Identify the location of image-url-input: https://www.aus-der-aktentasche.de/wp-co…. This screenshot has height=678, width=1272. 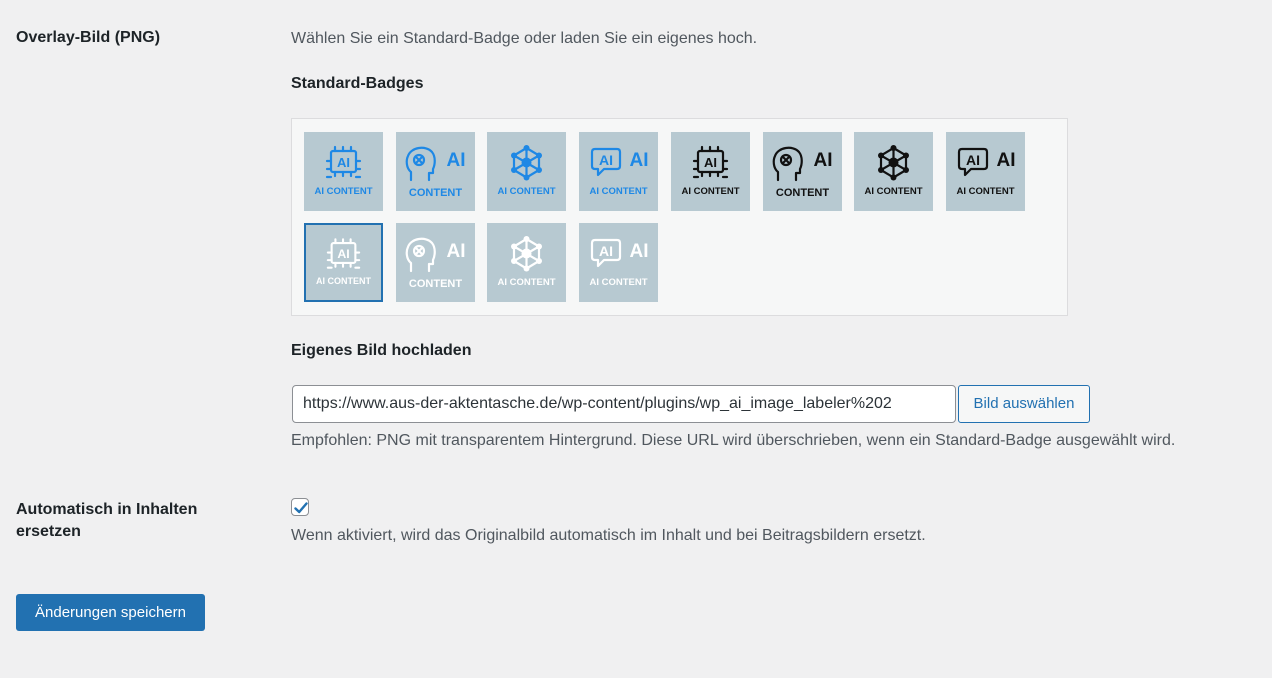
(624, 404).